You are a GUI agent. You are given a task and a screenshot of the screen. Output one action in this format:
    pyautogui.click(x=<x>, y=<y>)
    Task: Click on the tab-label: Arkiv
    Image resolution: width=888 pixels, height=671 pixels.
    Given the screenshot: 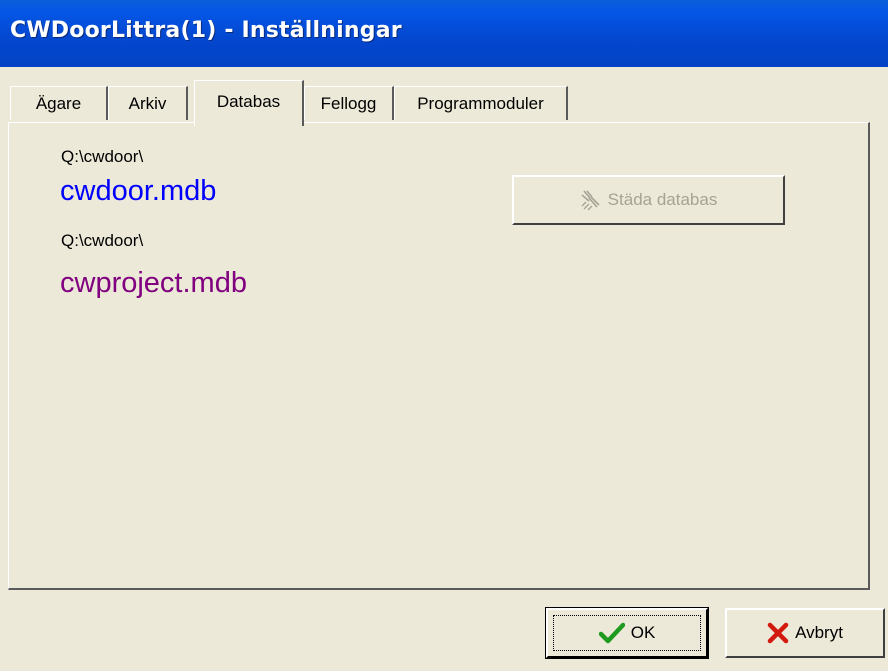 What is the action you would take?
    pyautogui.click(x=147, y=103)
    